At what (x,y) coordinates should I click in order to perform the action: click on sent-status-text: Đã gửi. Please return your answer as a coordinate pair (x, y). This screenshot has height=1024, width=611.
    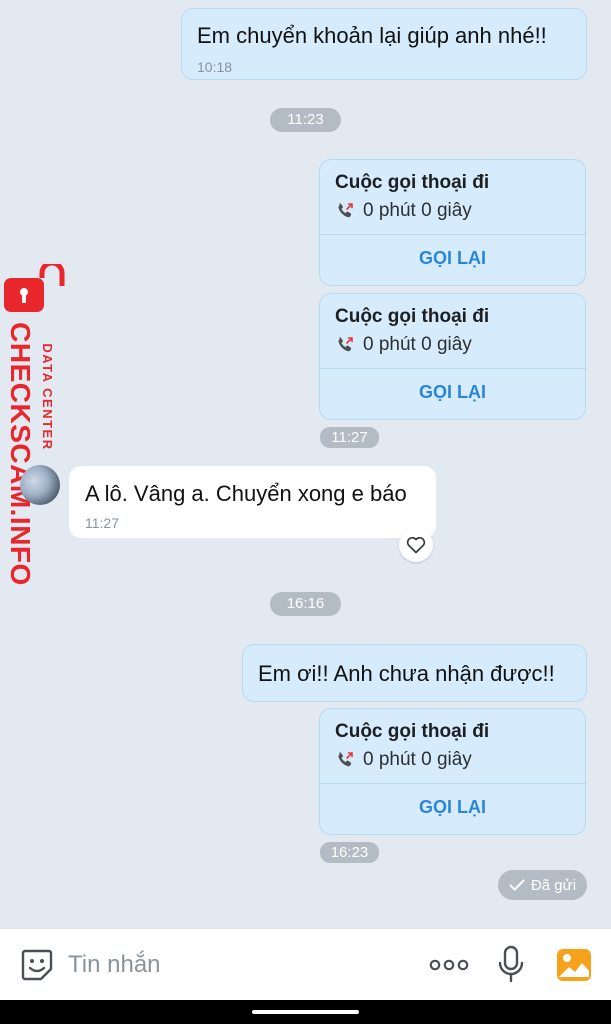
    Looking at the image, I should click on (553, 885).